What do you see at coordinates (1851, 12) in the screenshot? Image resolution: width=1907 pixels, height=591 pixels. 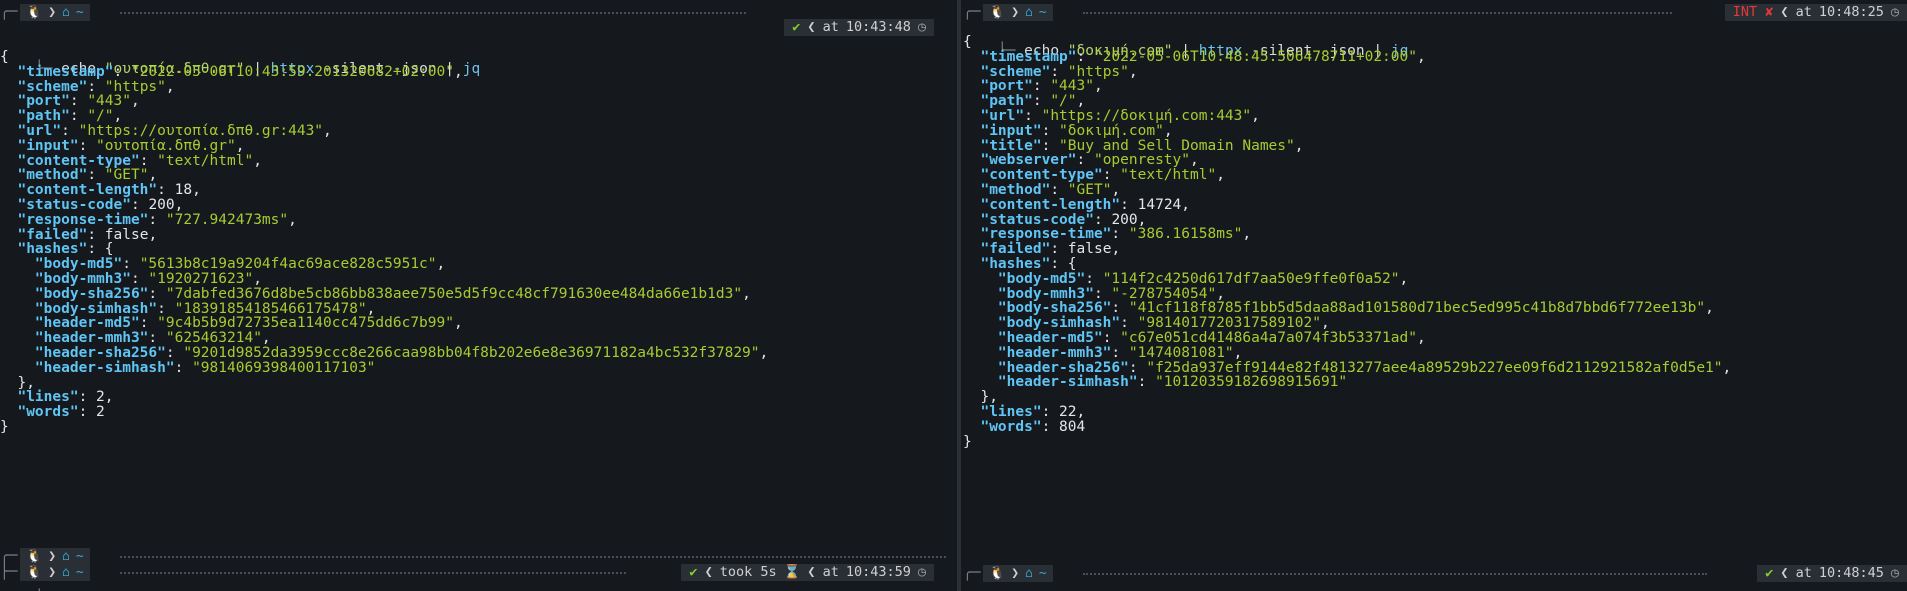 I see `prompt-time: 10:48:25` at bounding box center [1851, 12].